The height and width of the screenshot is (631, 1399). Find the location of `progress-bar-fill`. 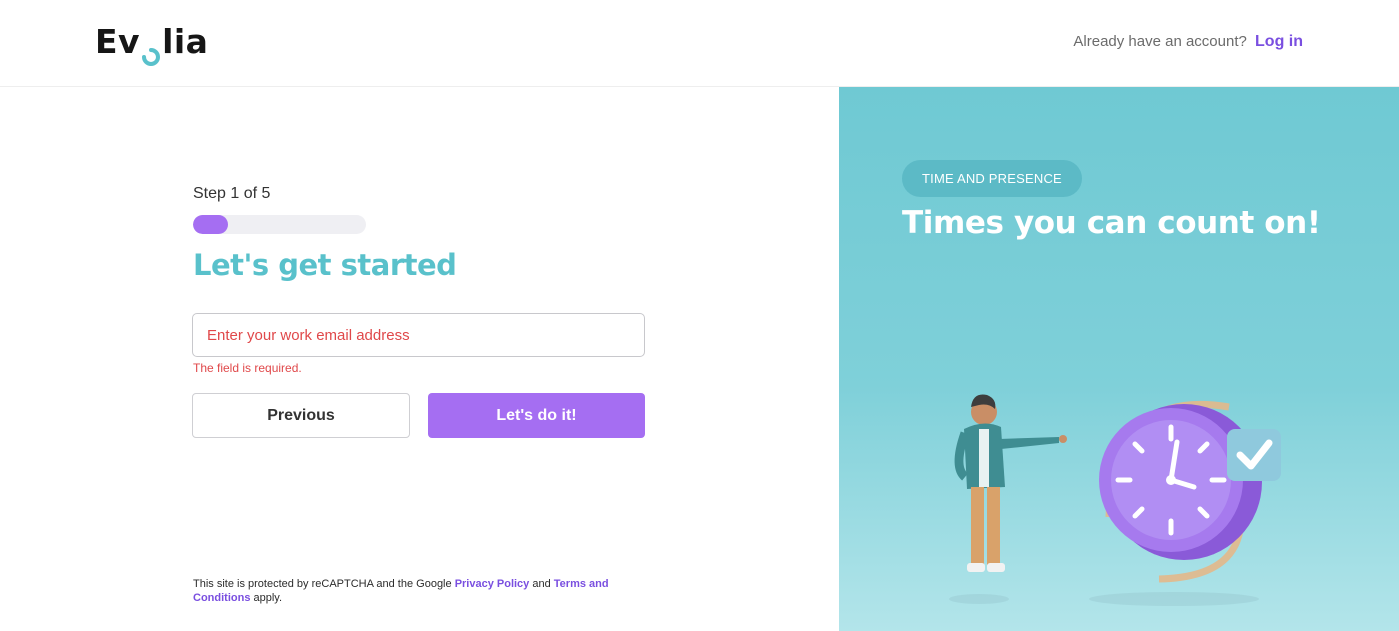

progress-bar-fill is located at coordinates (210, 224).